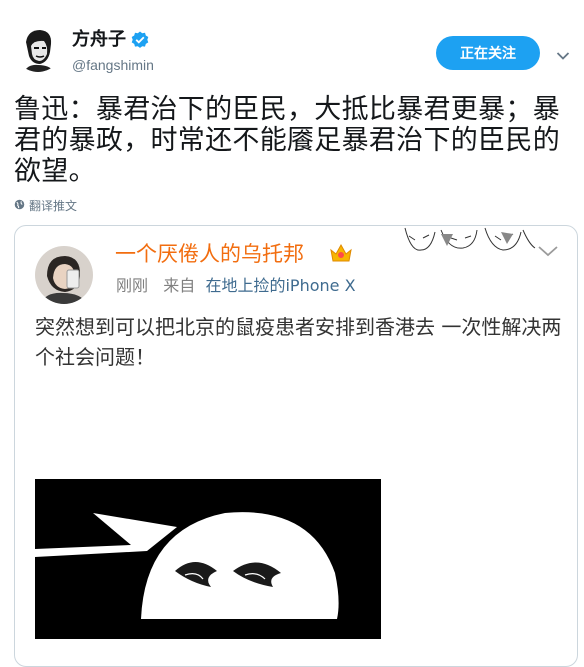  What do you see at coordinates (113, 65) in the screenshot?
I see `author-handle: @fangshimin` at bounding box center [113, 65].